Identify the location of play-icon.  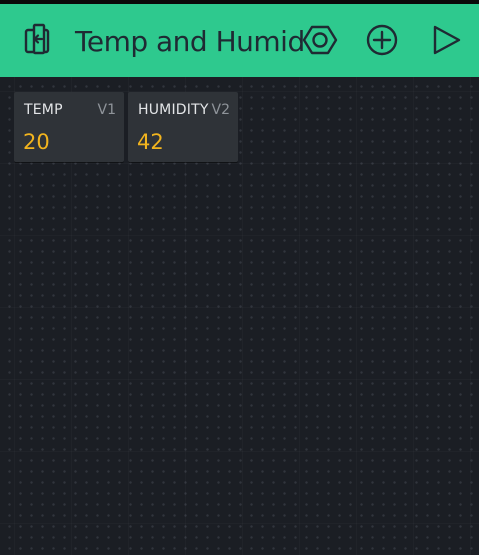
(446, 40).